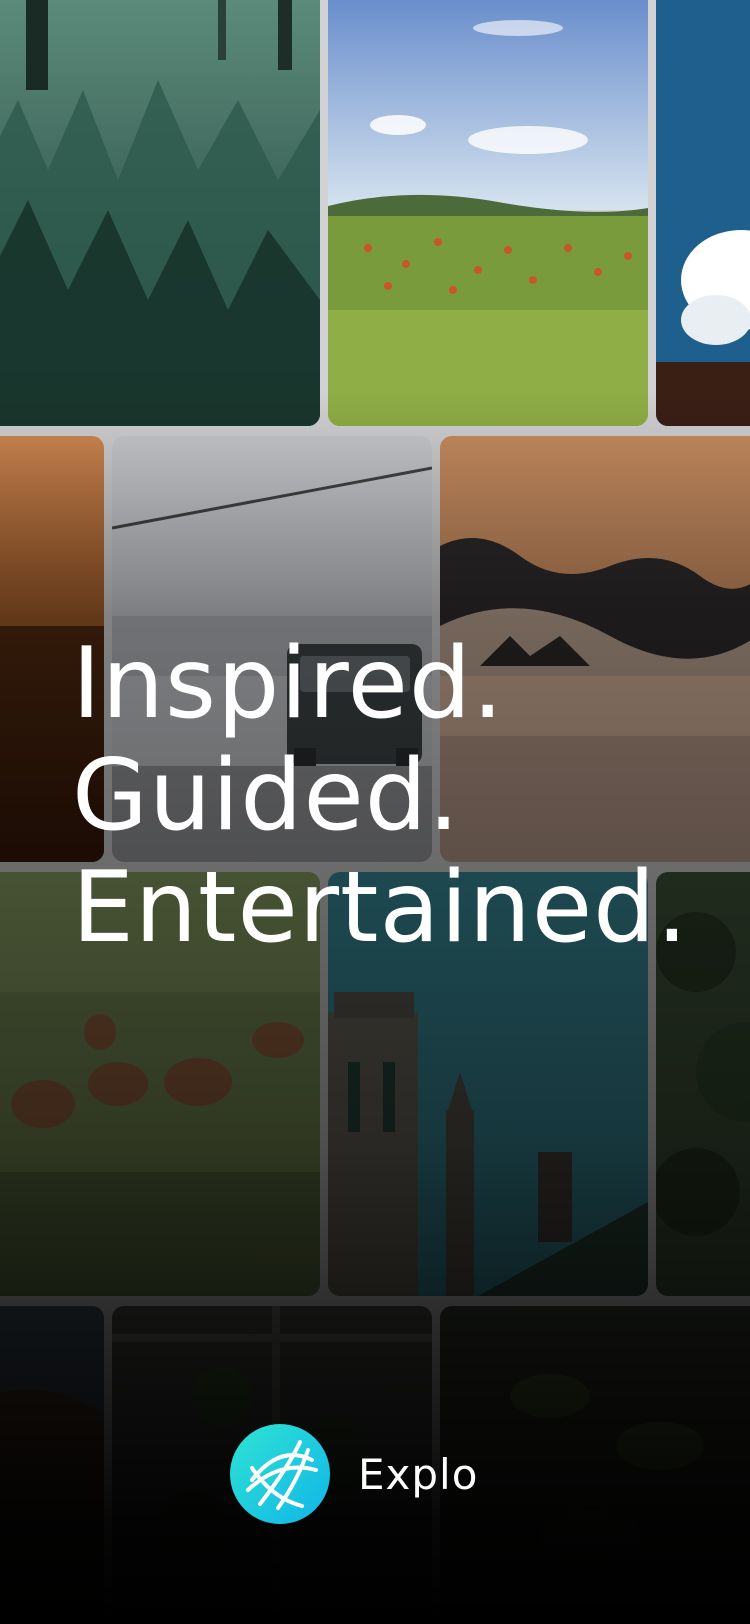 The height and width of the screenshot is (1624, 750). Describe the element at coordinates (288, 684) in the screenshot. I see `headline-line-1: Inspired.` at that location.